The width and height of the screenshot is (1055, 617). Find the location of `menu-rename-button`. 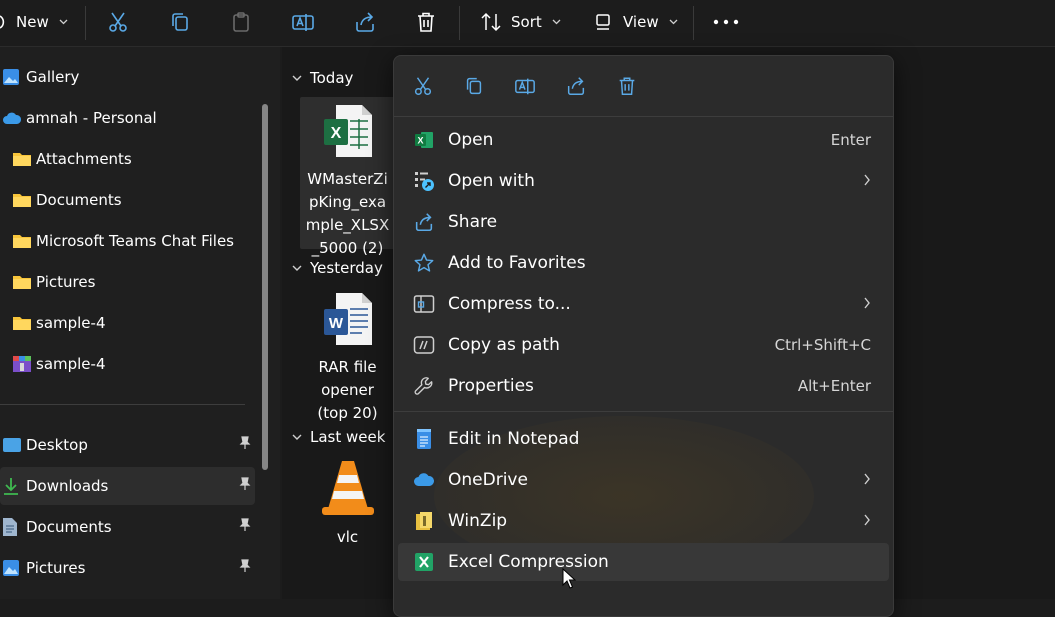

menu-rename-button is located at coordinates (525, 86).